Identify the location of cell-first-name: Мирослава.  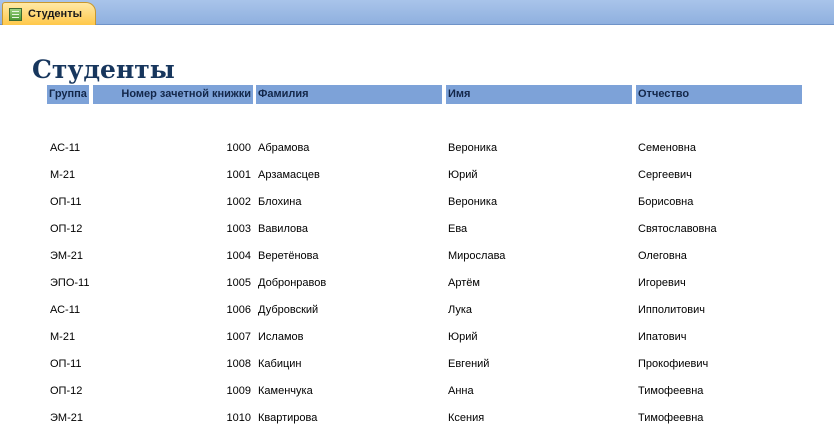
(477, 256).